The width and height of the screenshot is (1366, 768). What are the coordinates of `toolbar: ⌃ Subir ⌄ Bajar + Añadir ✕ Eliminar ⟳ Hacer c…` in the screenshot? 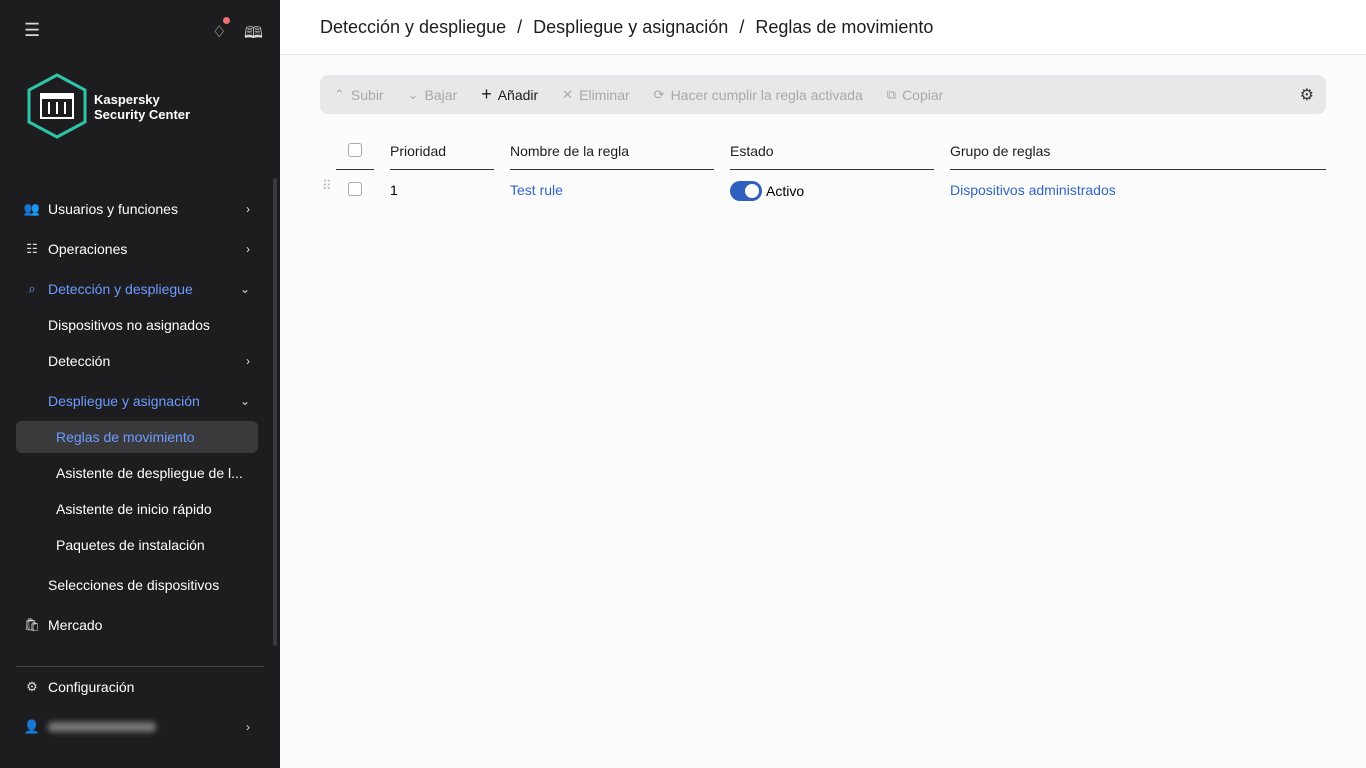 It's located at (823, 94).